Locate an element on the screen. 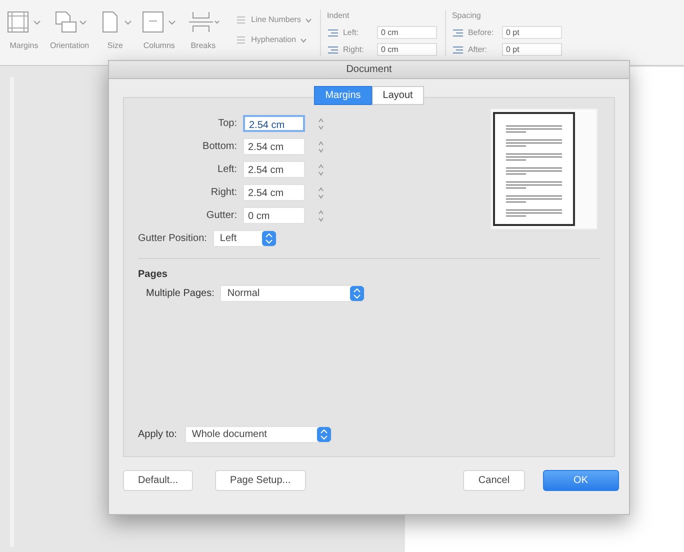 This screenshot has height=552, width=684. field-label: Apply to: is located at coordinates (157, 435).